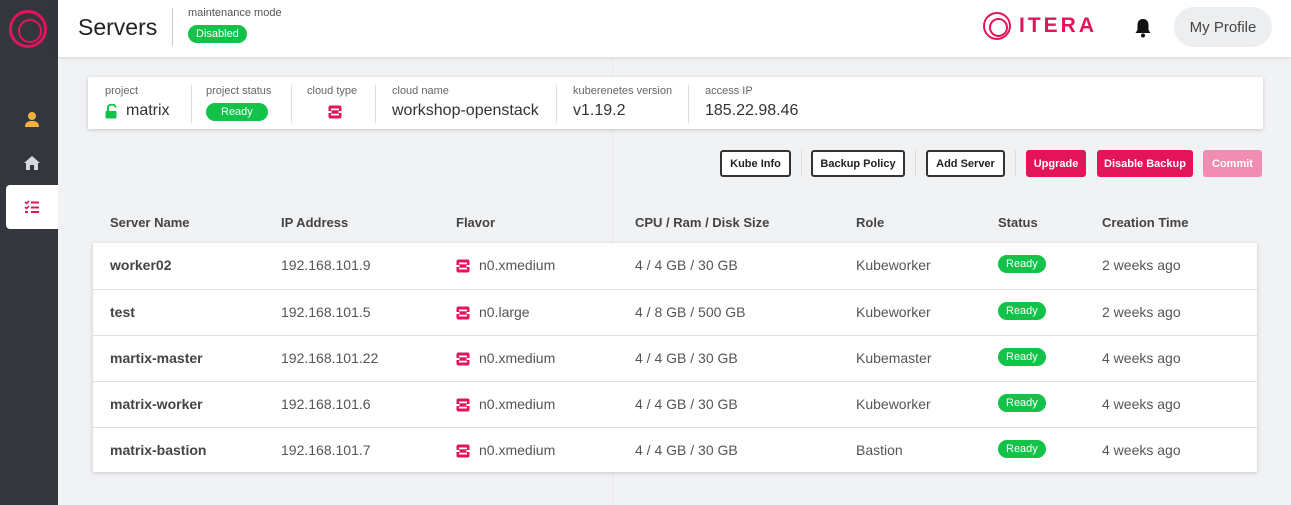  I want to click on server-name: martix-master, so click(156, 358).